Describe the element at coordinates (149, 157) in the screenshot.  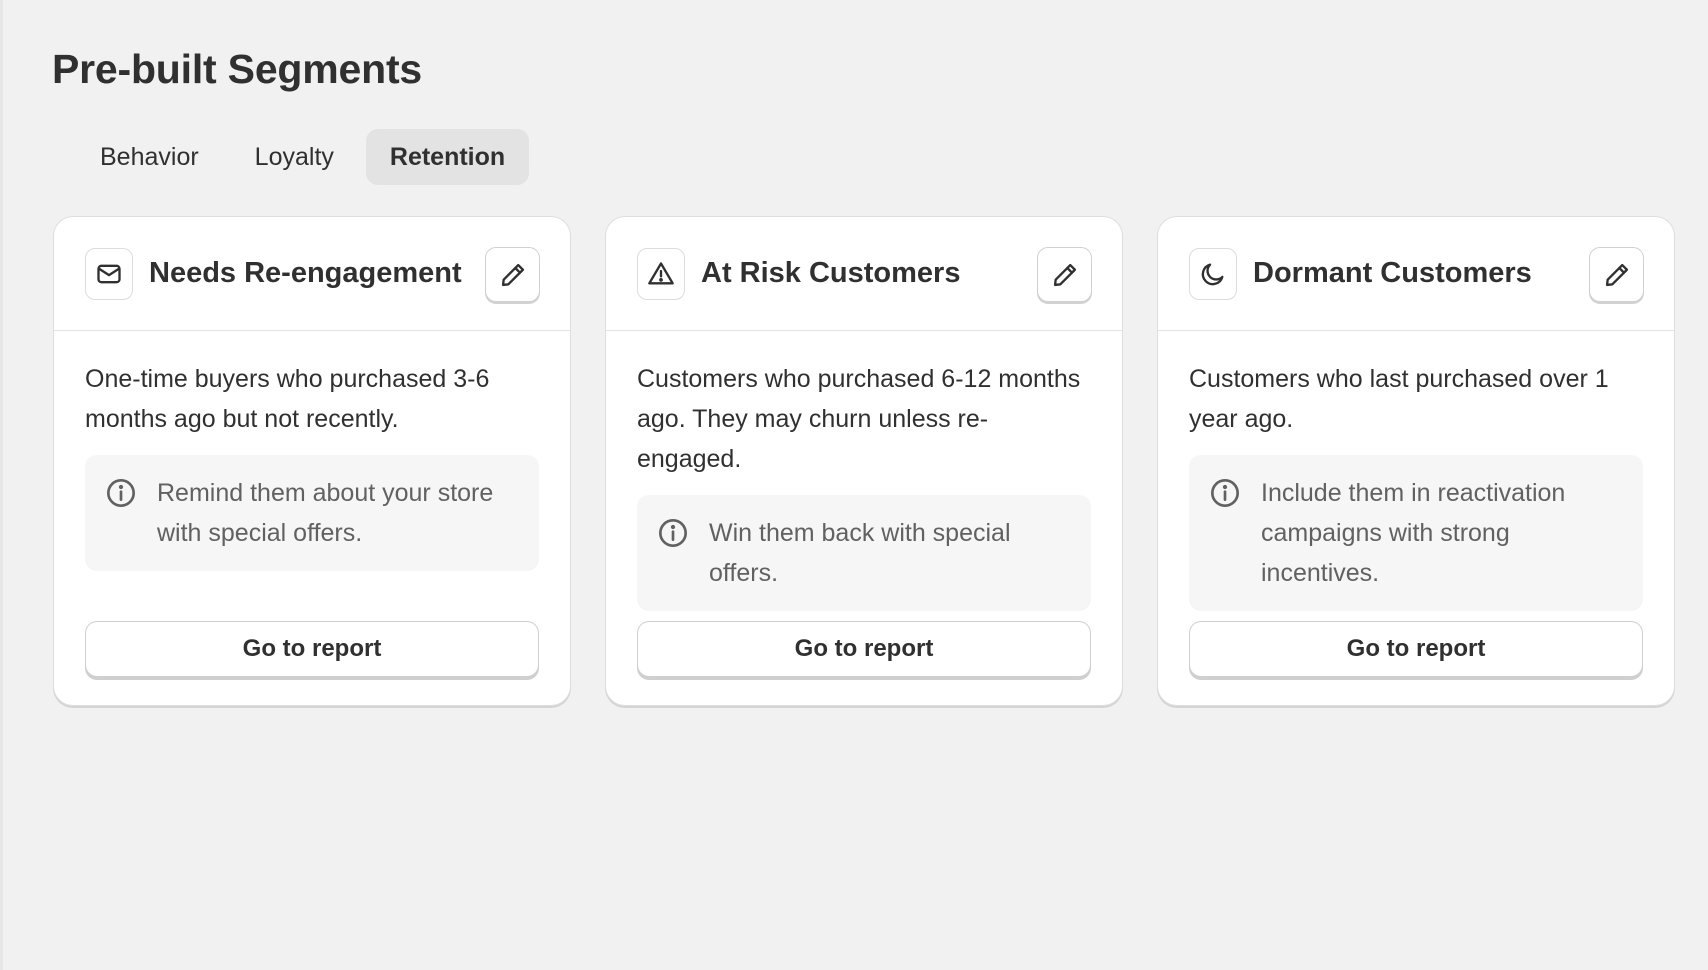
I see `tab-behavior: Behavior` at that location.